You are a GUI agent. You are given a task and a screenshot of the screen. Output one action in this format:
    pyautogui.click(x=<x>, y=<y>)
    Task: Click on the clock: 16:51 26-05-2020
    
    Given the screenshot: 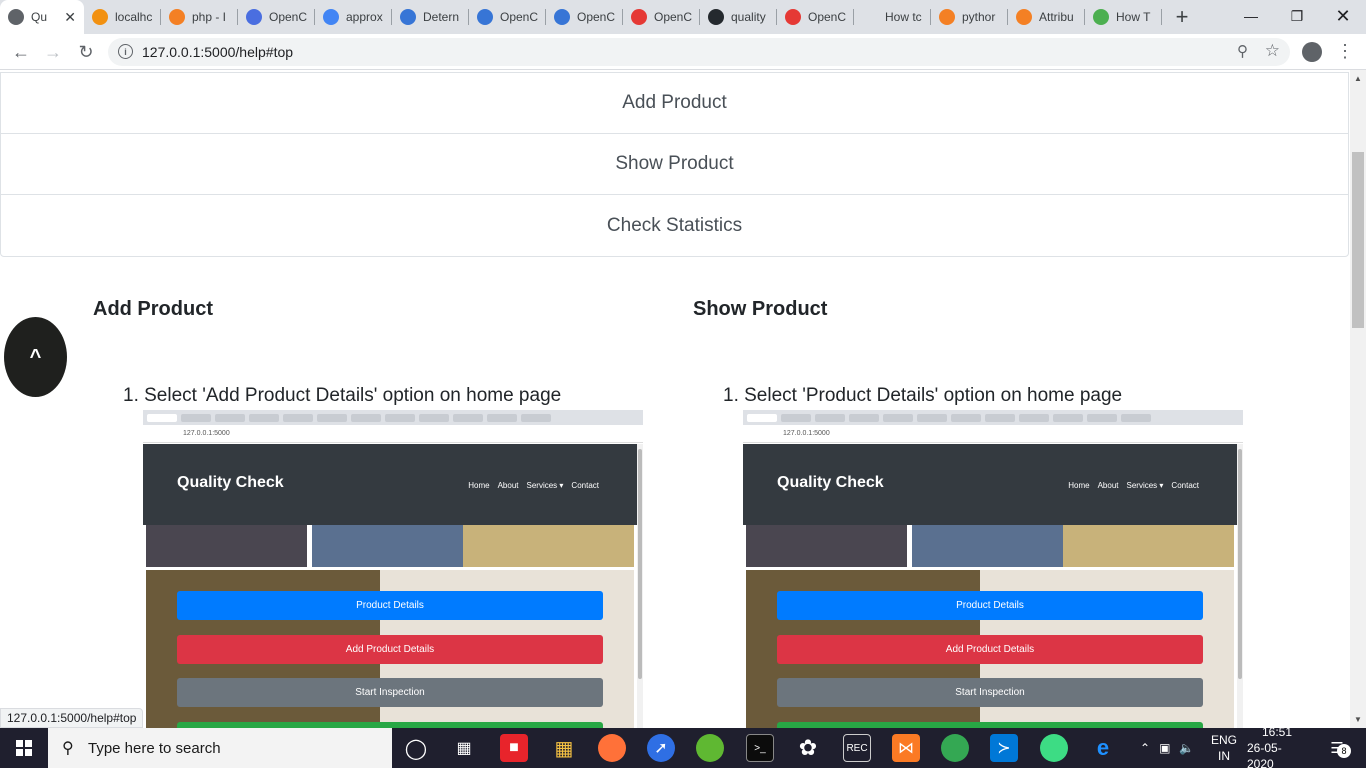 What is the action you would take?
    pyautogui.click(x=1277, y=748)
    